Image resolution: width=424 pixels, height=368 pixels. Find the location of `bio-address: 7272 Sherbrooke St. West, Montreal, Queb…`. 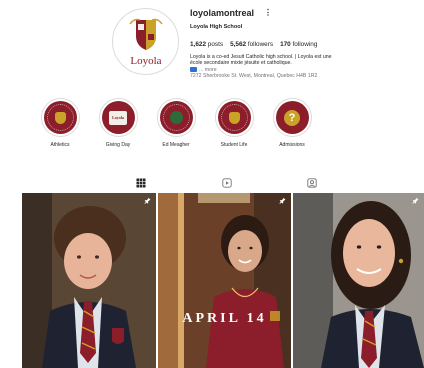

bio-address: 7272 Sherbrooke St. West, Montreal, Queb… is located at coordinates (302, 76).